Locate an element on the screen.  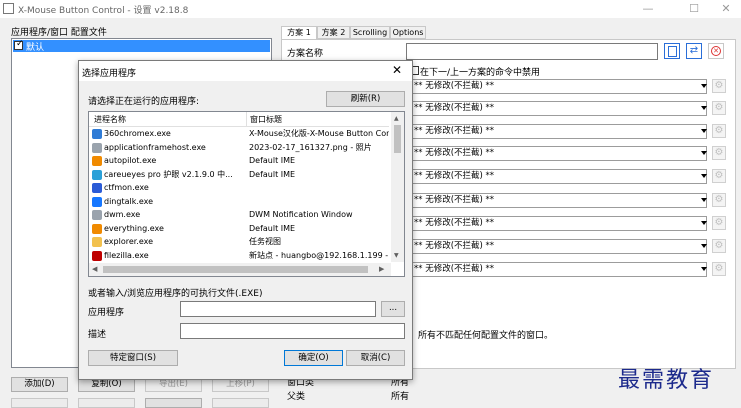
cancel-button: 取消(C) is located at coordinates (375, 358).